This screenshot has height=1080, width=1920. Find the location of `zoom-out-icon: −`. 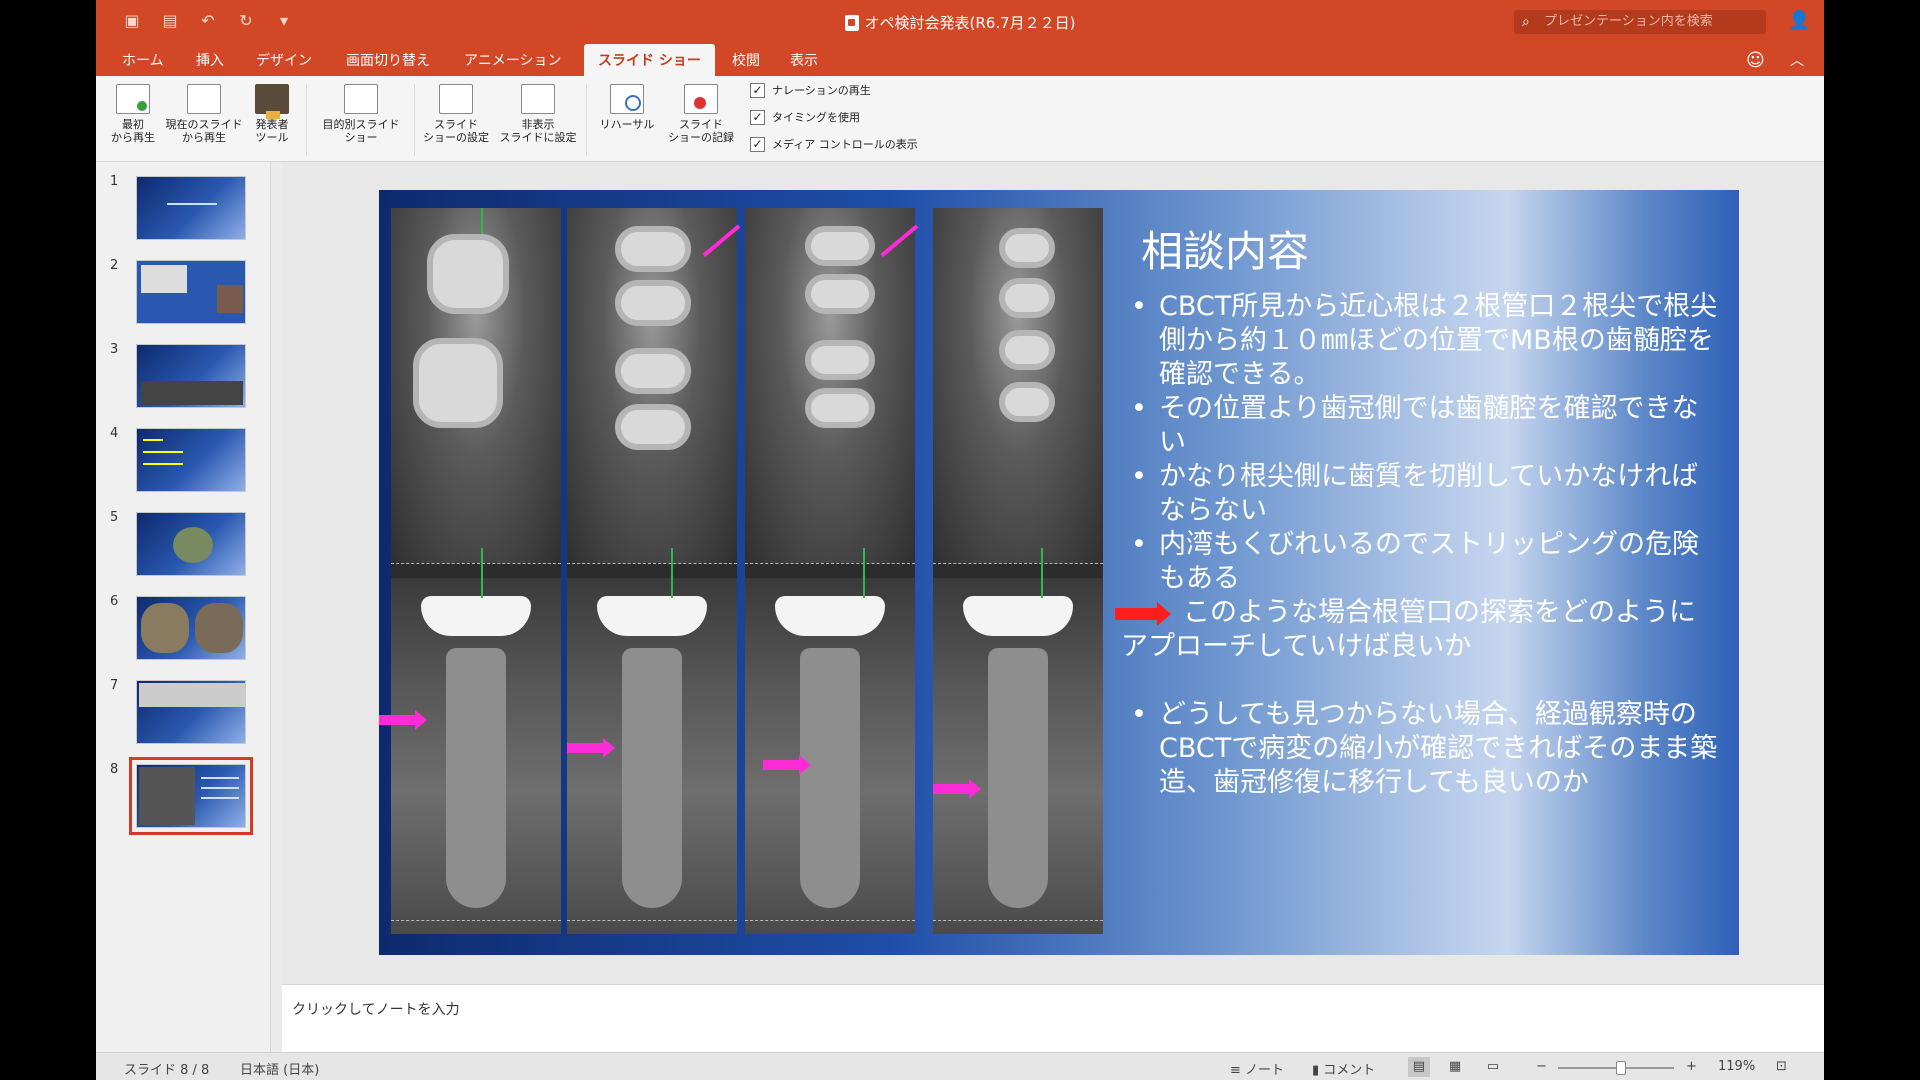

zoom-out-icon: − is located at coordinates (1541, 1066).